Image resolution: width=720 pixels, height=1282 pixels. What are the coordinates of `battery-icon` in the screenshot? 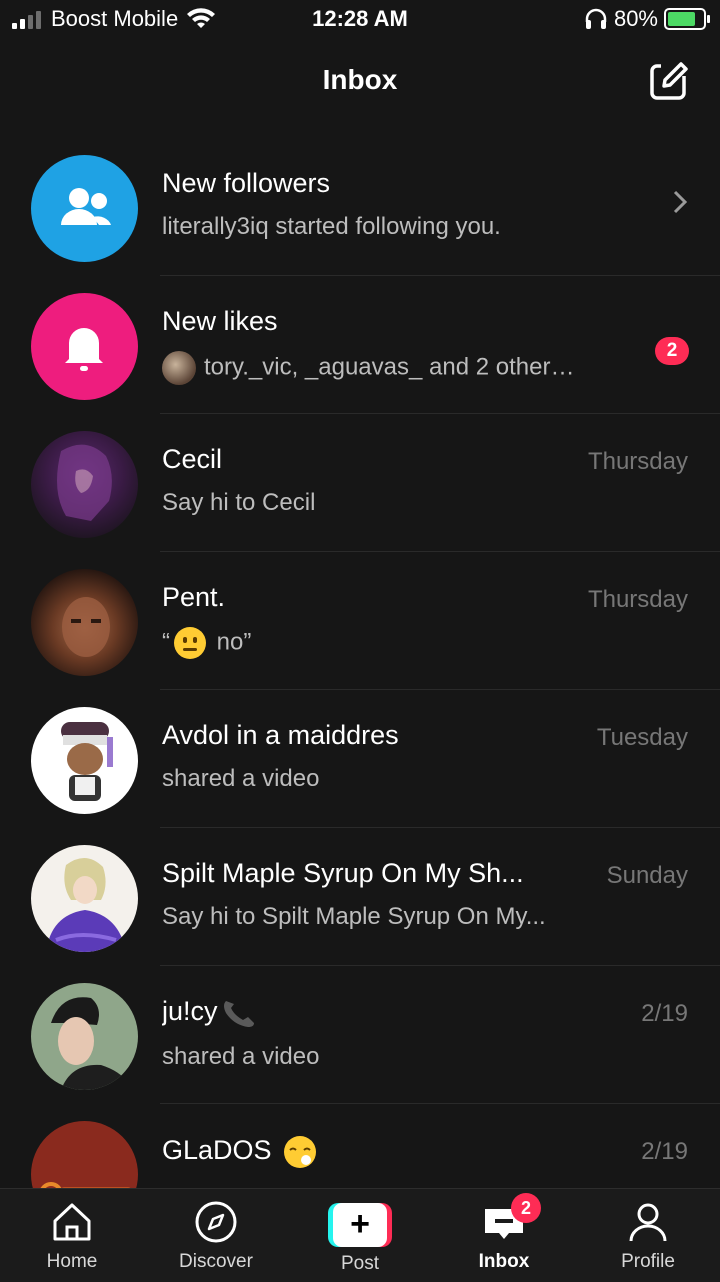 It's located at (687, 19).